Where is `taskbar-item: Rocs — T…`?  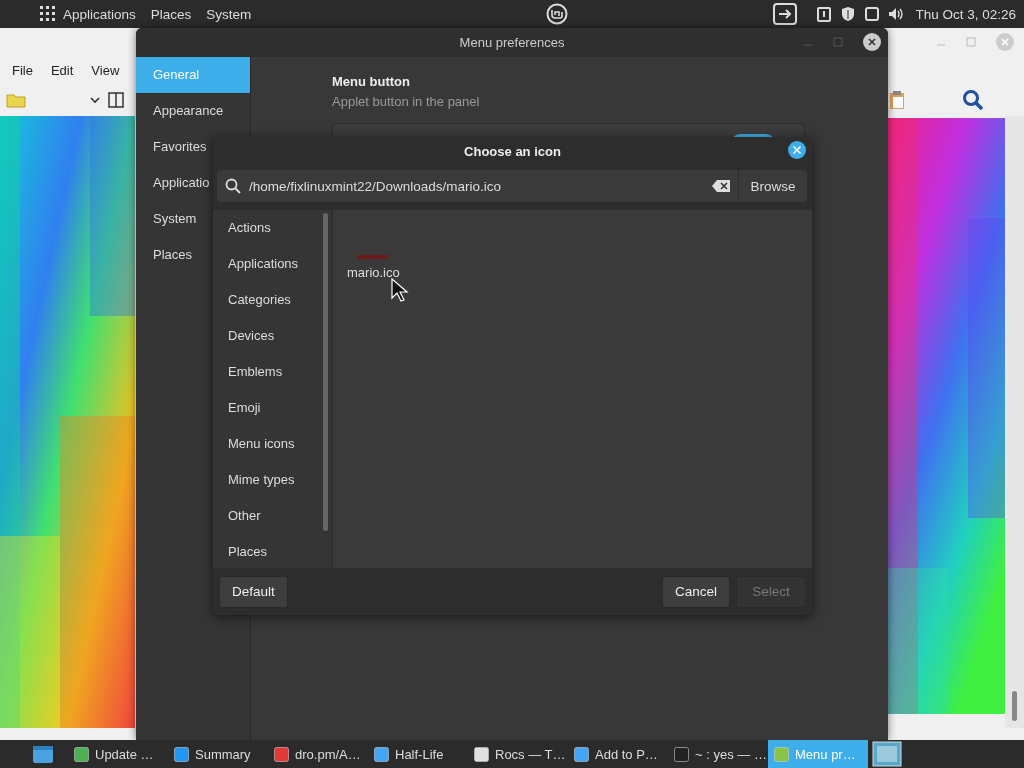
taskbar-item: Rocs — T… is located at coordinates (518, 754).